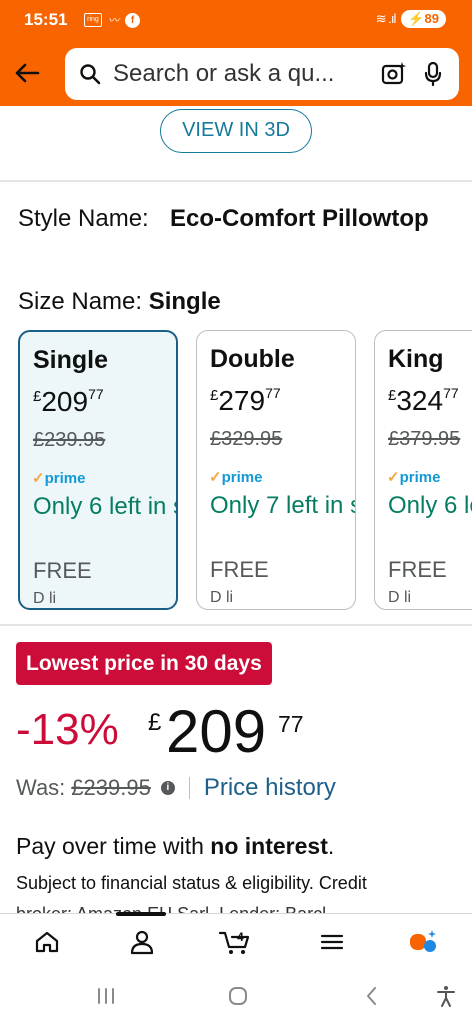  Describe the element at coordinates (291, 724) in the screenshot. I see `price-cents: 77` at that location.